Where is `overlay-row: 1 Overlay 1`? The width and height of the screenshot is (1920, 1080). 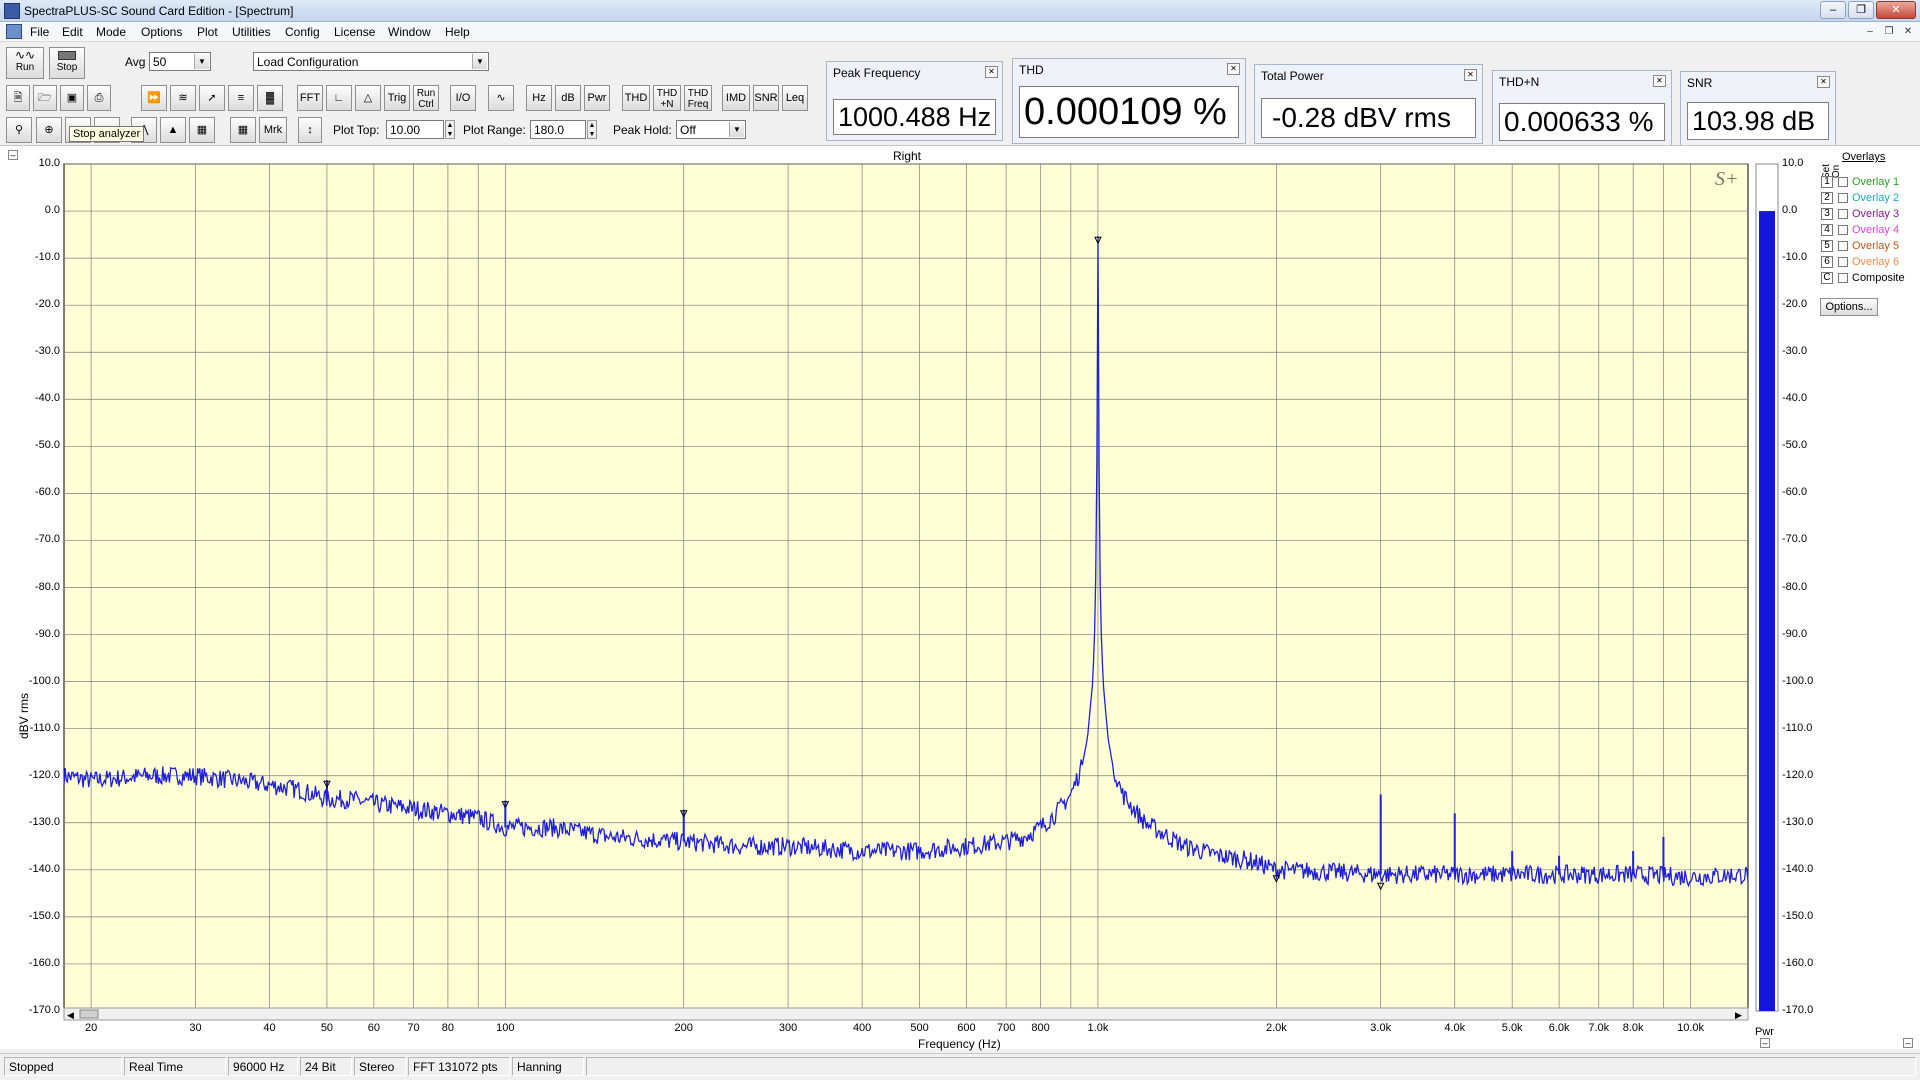 overlay-row: 1 Overlay 1 is located at coordinates (1868, 183).